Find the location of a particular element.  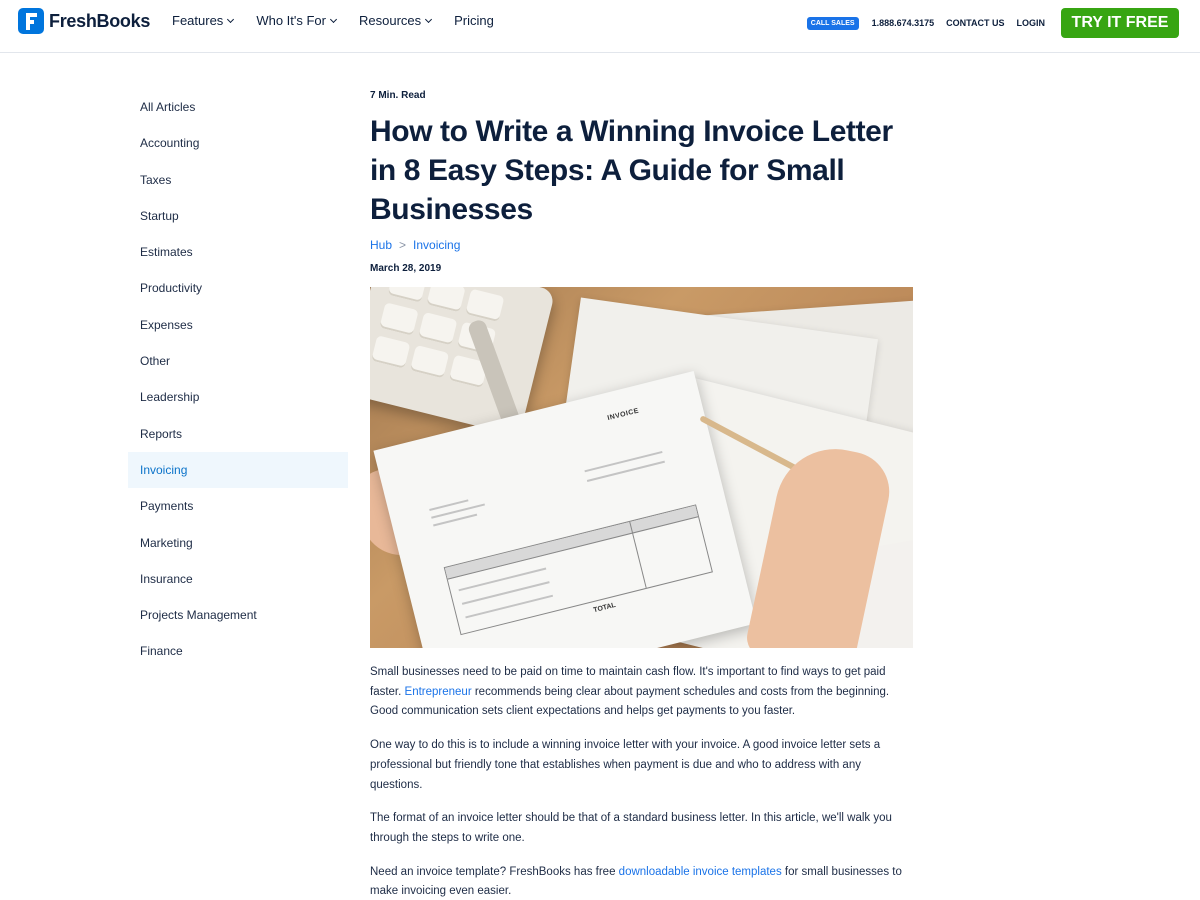

freshbooks-logo: FreshBooks is located at coordinates (84, 21).